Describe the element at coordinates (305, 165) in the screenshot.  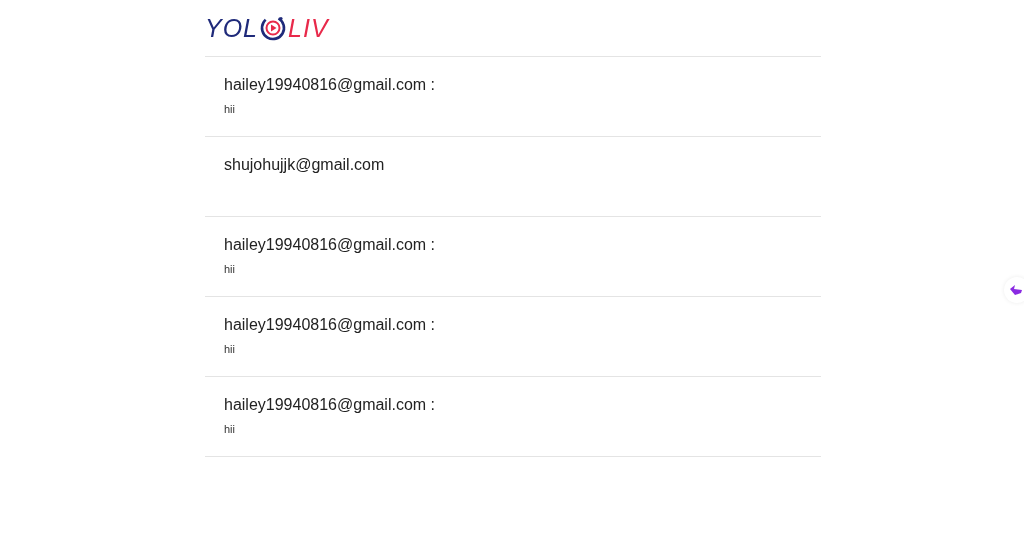
I see `sender-email: shujohujjk@gmail.com` at that location.